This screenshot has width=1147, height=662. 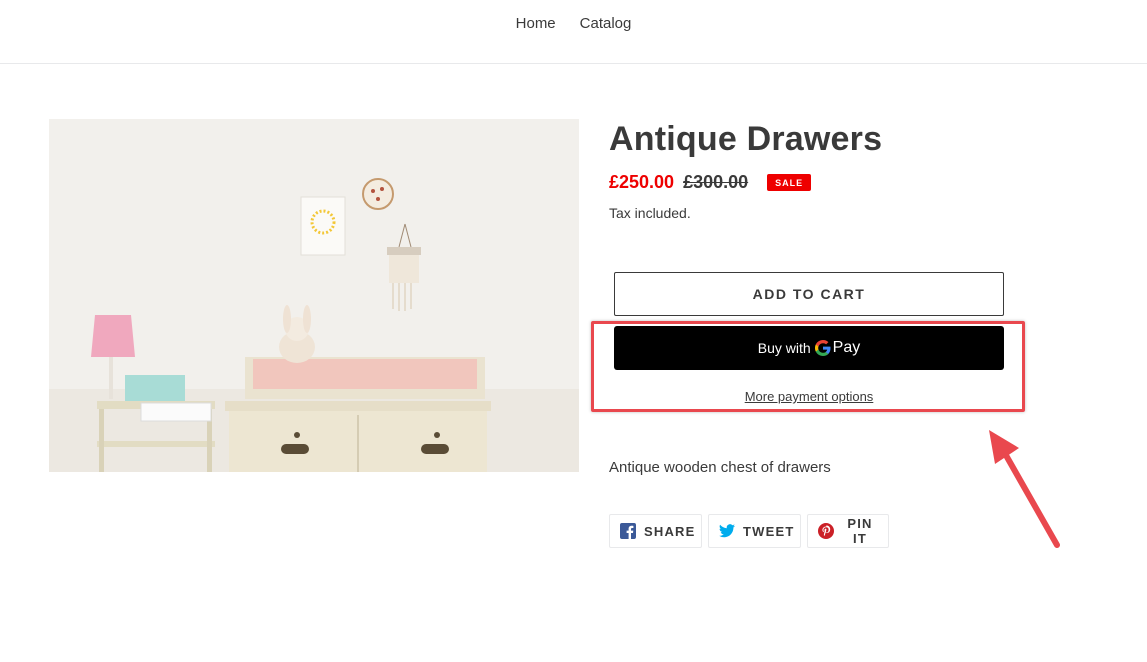 I want to click on share-twitter-button: TWEET, so click(x=754, y=531).